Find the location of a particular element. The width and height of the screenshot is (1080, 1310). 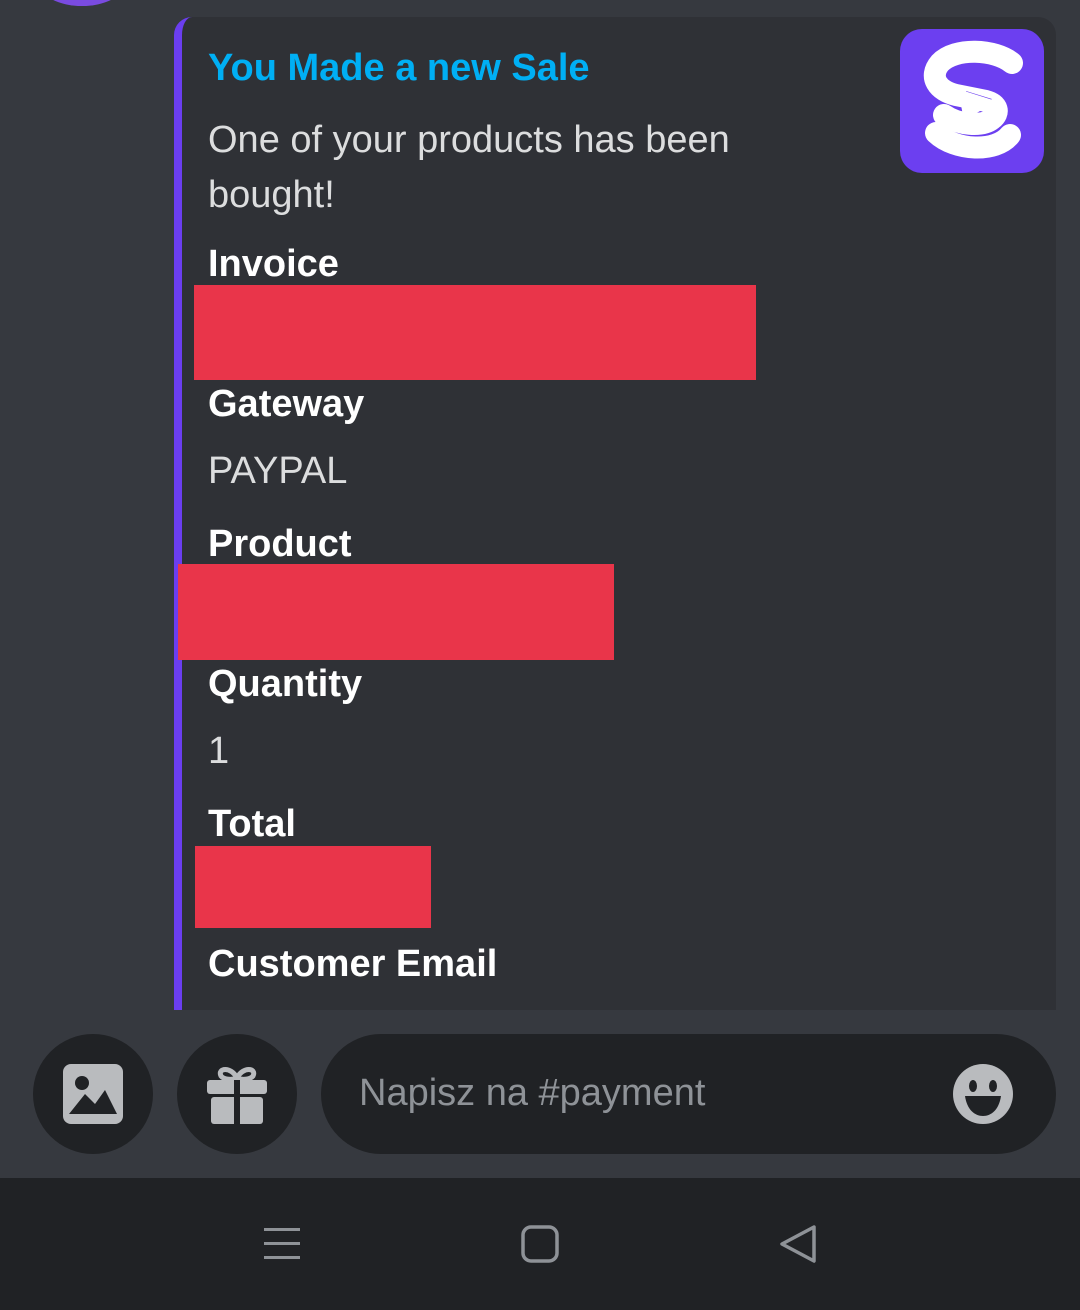

menu-icon is located at coordinates (282, 1244).